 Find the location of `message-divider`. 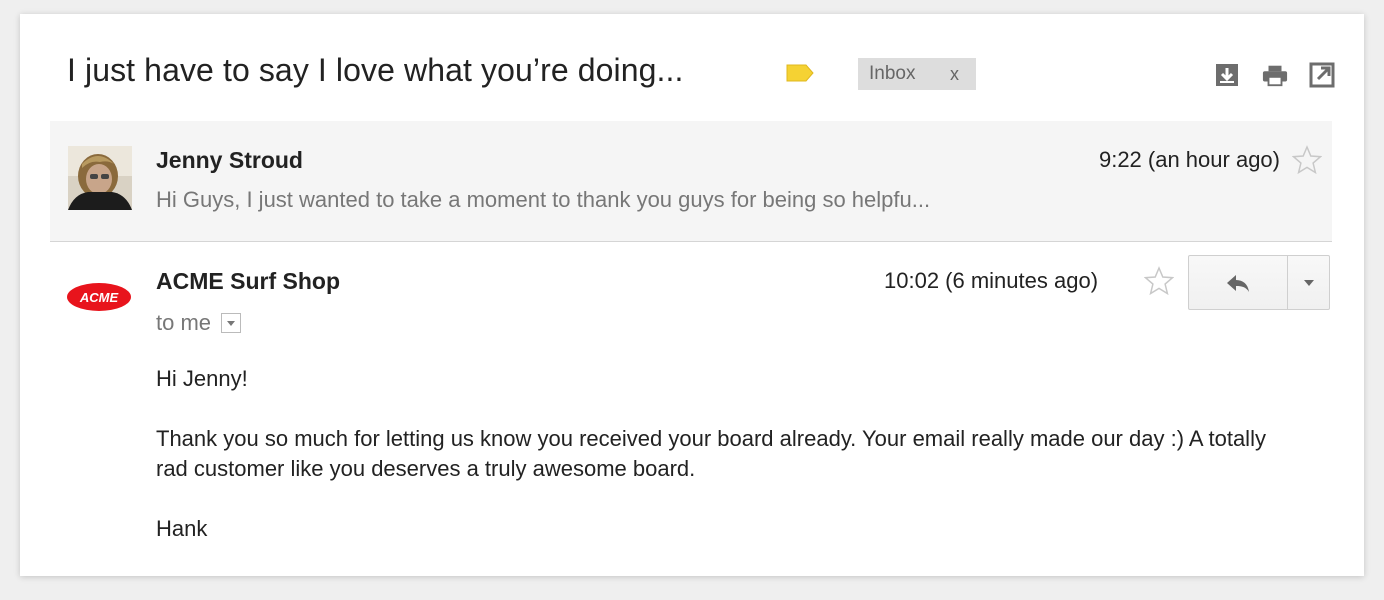

message-divider is located at coordinates (691, 241).